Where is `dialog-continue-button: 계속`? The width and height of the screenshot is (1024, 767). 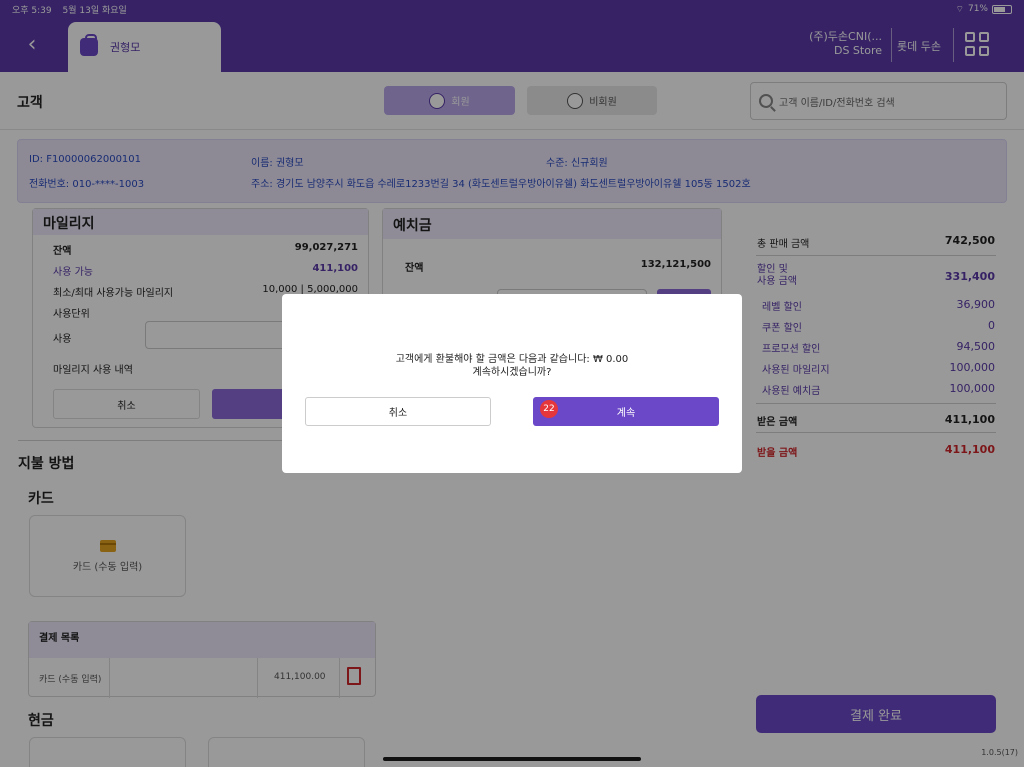 dialog-continue-button: 계속 is located at coordinates (626, 411).